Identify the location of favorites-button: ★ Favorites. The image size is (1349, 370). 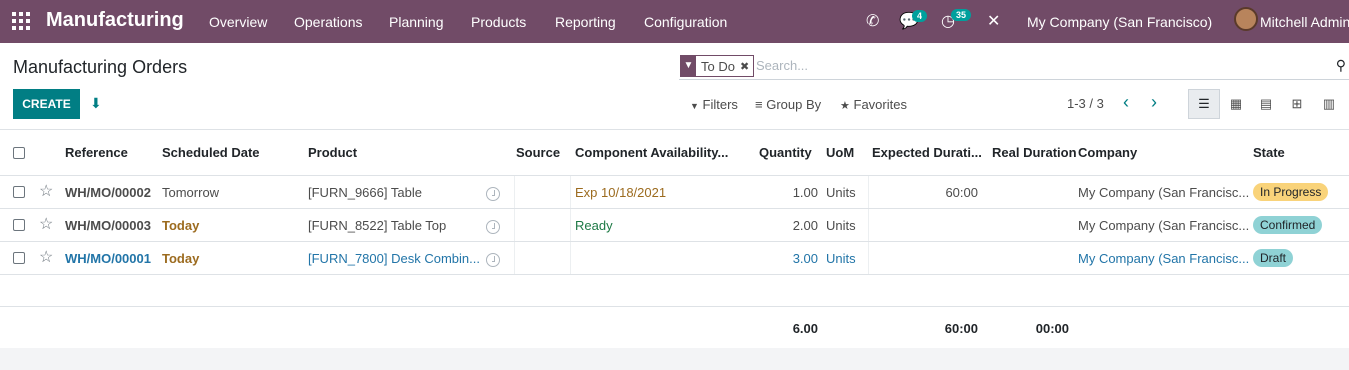
(873, 104).